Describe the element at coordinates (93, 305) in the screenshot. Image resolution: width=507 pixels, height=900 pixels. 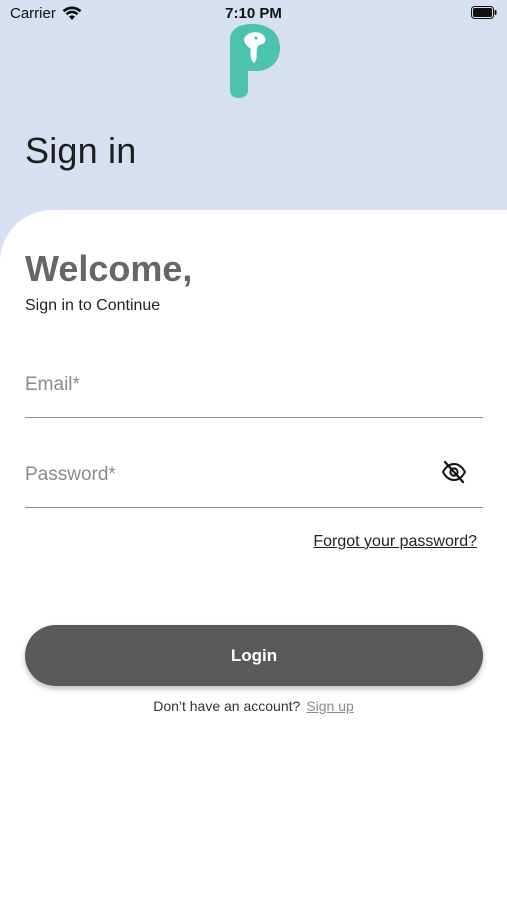
I see `welcome-subtitle: Sign in to Continue` at that location.